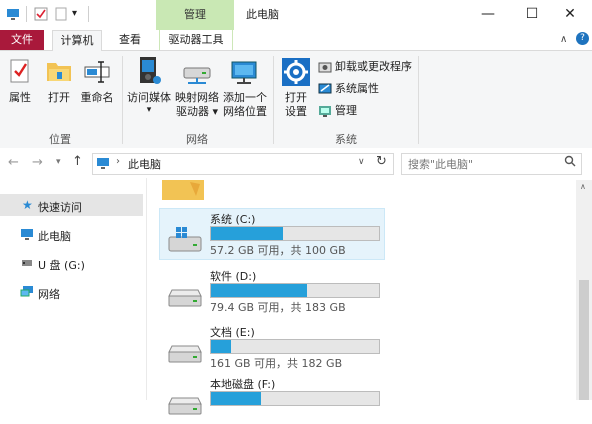 This screenshot has height=424, width=592. Describe the element at coordinates (27, 293) in the screenshot. I see `network-icon` at that location.